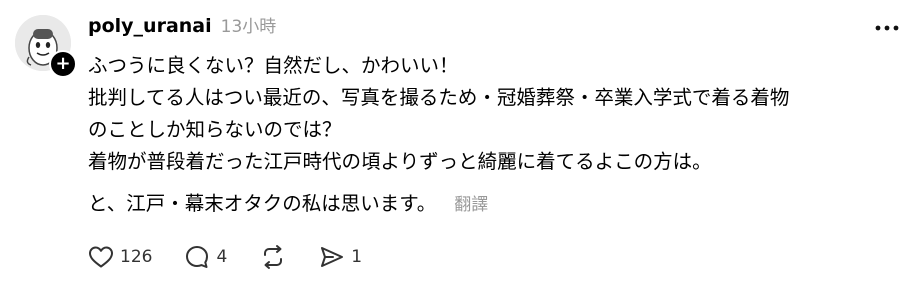  What do you see at coordinates (63, 64) in the screenshot?
I see `follow-plus-icon: +` at bounding box center [63, 64].